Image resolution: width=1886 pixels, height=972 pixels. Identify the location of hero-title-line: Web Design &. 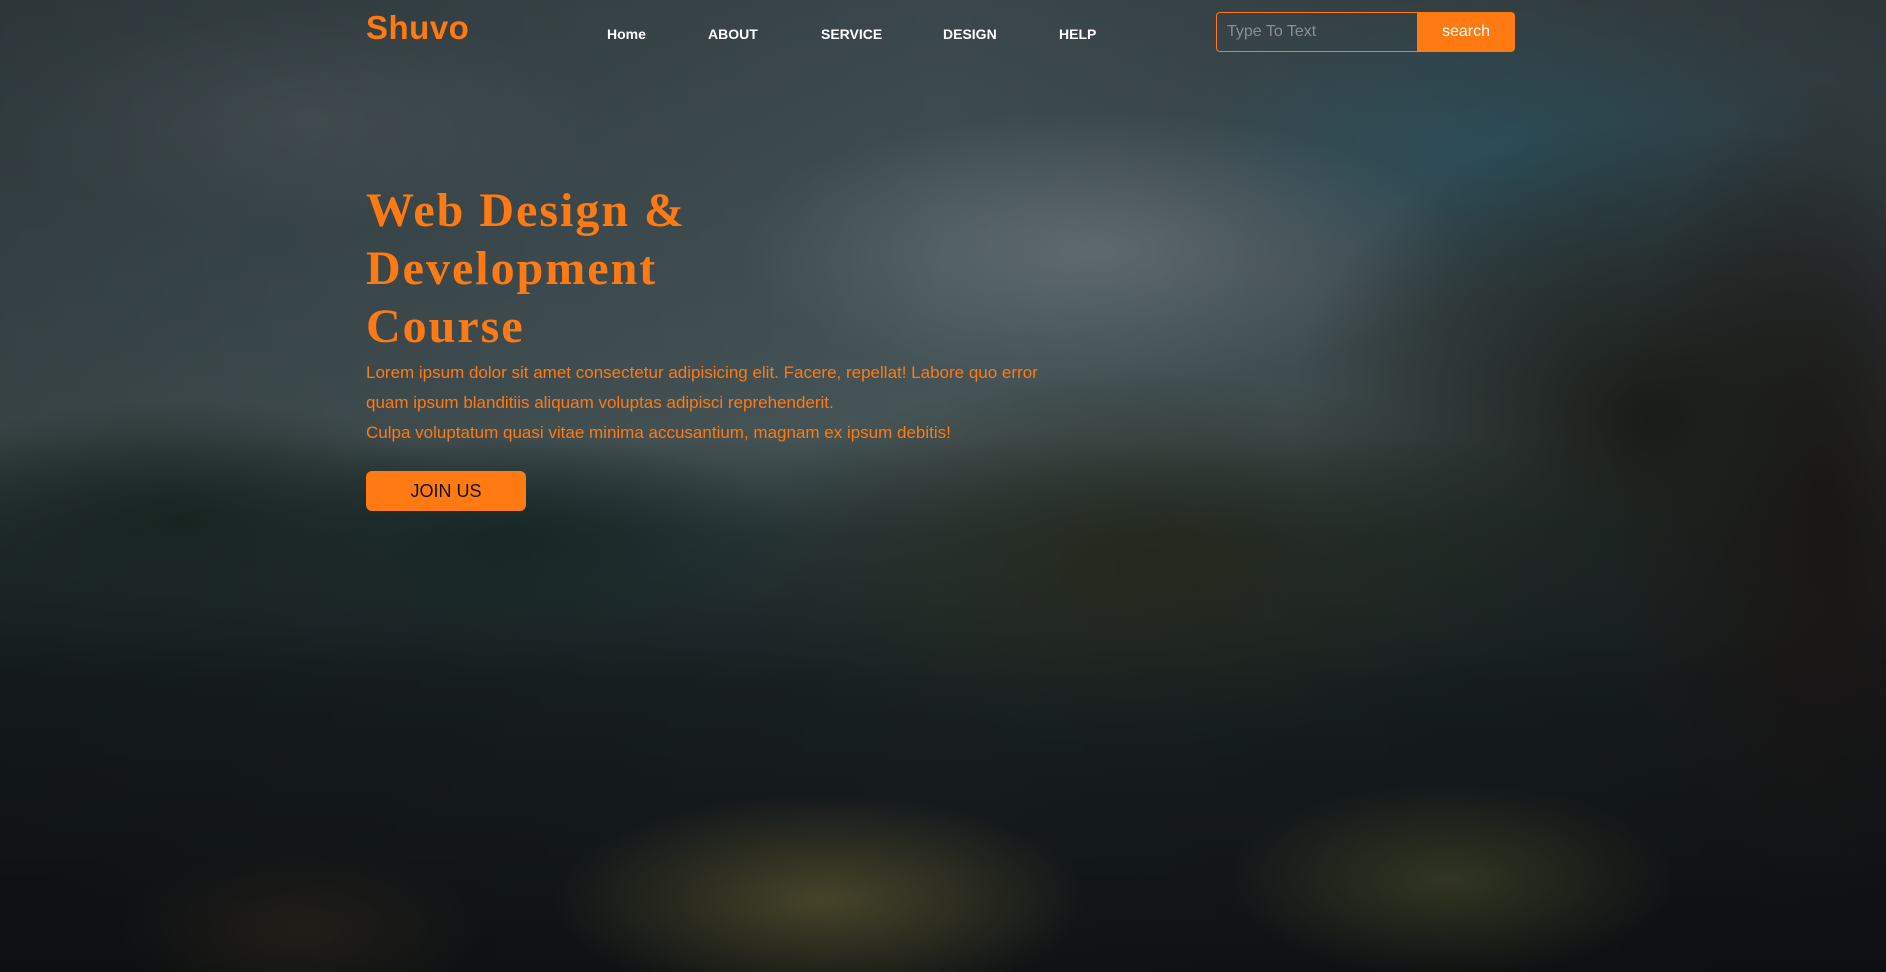
(526, 210).